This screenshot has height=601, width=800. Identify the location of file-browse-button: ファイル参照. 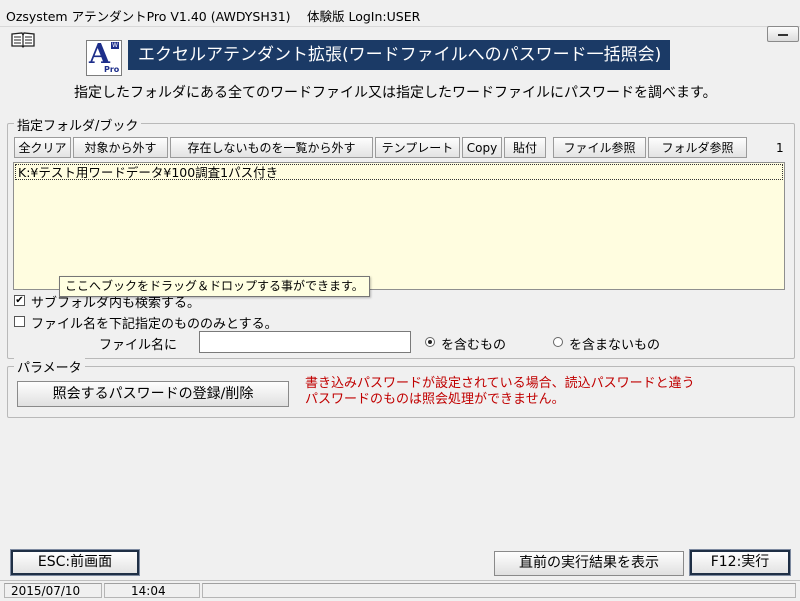
(599, 147).